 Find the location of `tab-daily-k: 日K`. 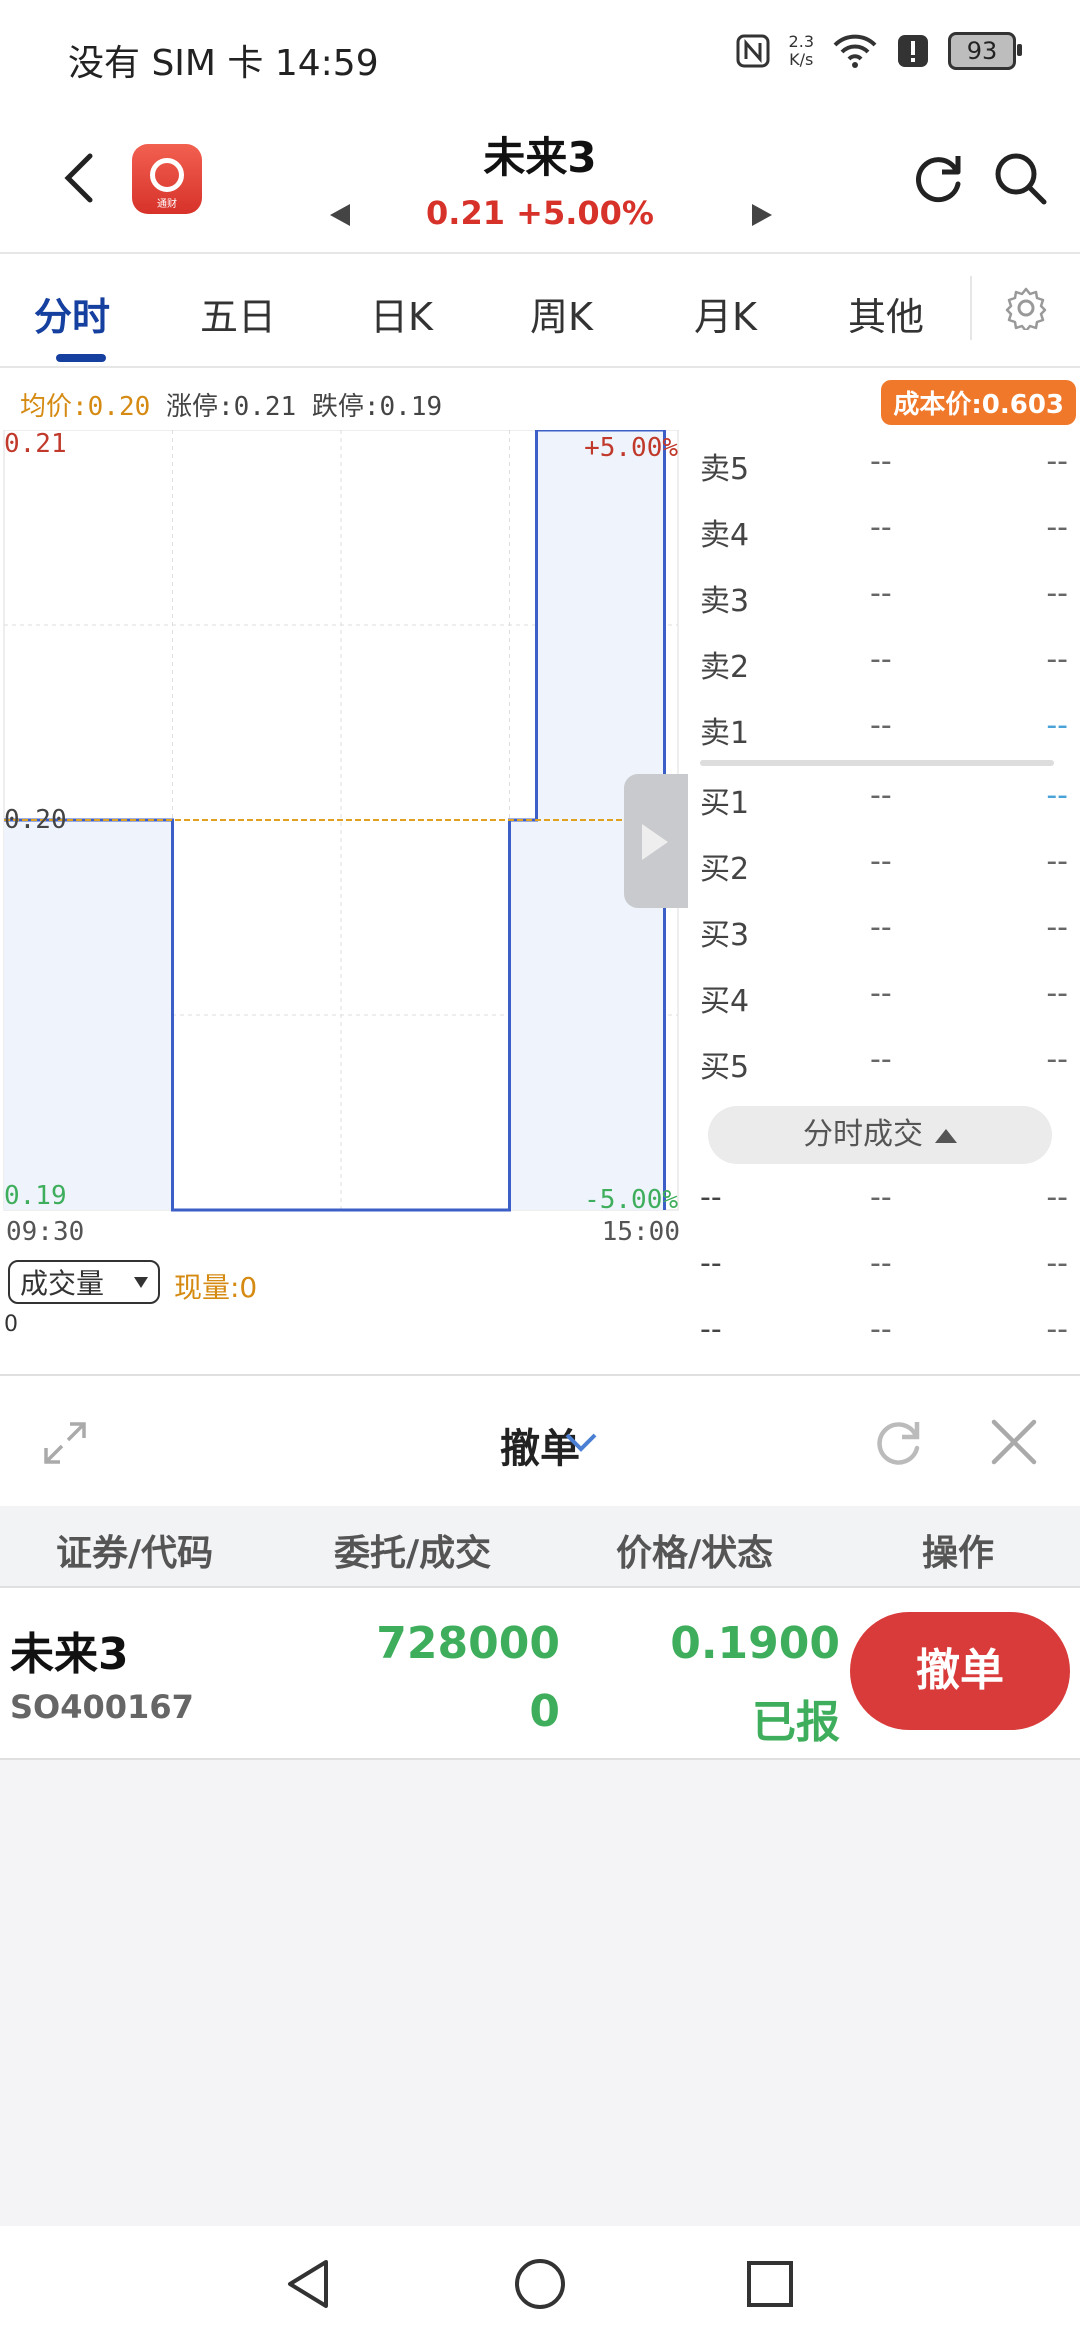

tab-daily-k: 日K is located at coordinates (401, 313).